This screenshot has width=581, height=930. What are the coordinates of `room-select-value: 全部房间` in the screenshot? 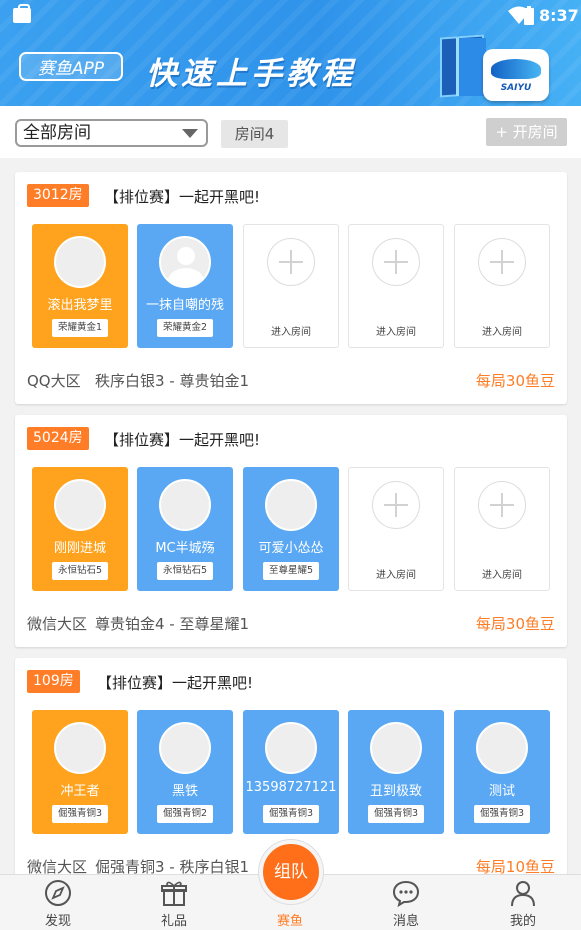 It's located at (57, 133).